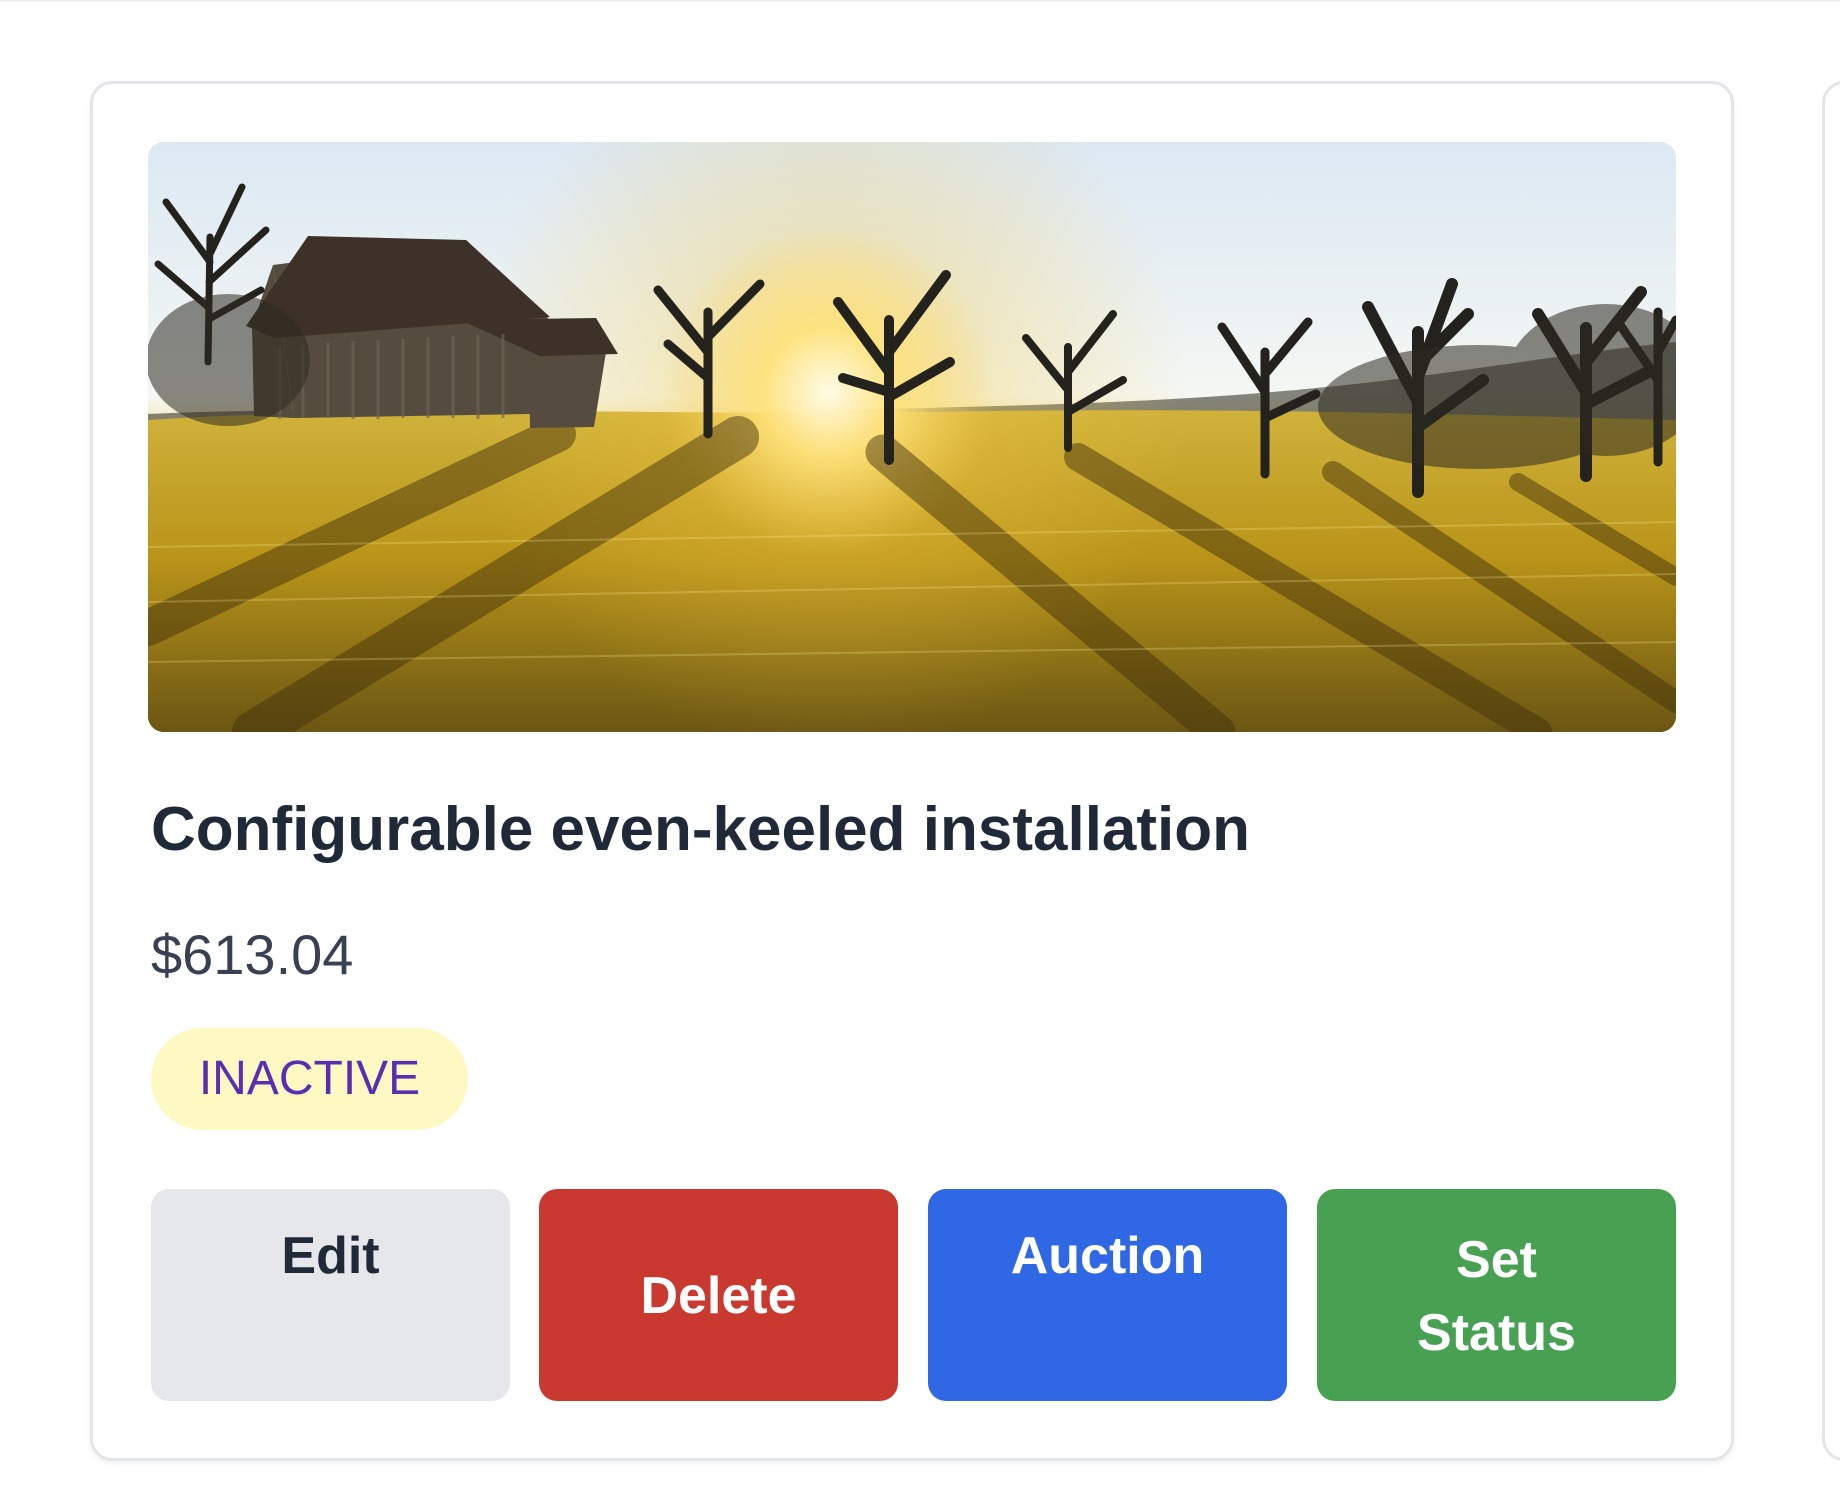 This screenshot has height=1500, width=1840. What do you see at coordinates (1496, 1260) in the screenshot?
I see `set-status-button-label-line-1: Set` at bounding box center [1496, 1260].